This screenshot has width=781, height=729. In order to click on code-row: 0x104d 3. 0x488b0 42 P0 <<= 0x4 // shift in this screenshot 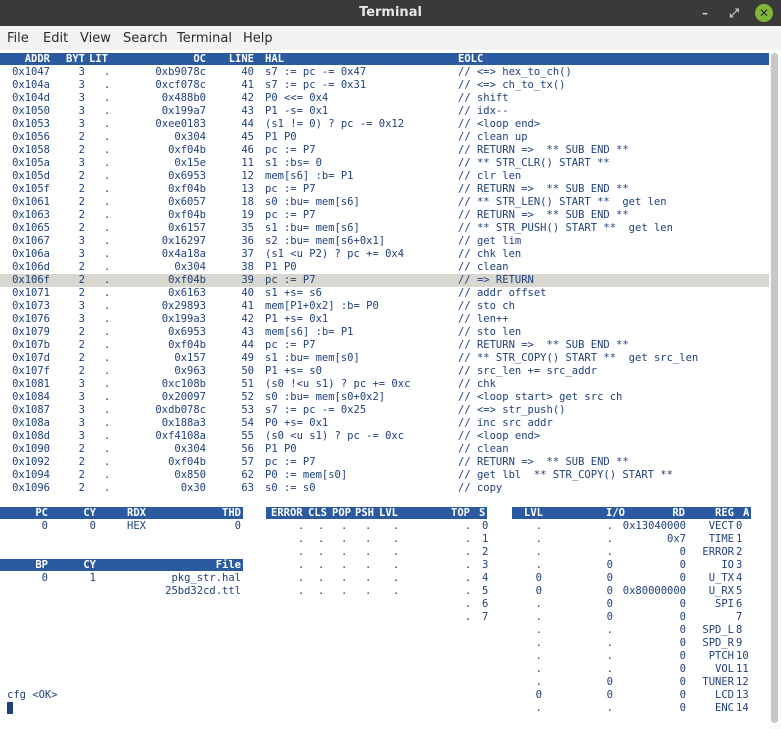, I will do `click(384, 98)`.